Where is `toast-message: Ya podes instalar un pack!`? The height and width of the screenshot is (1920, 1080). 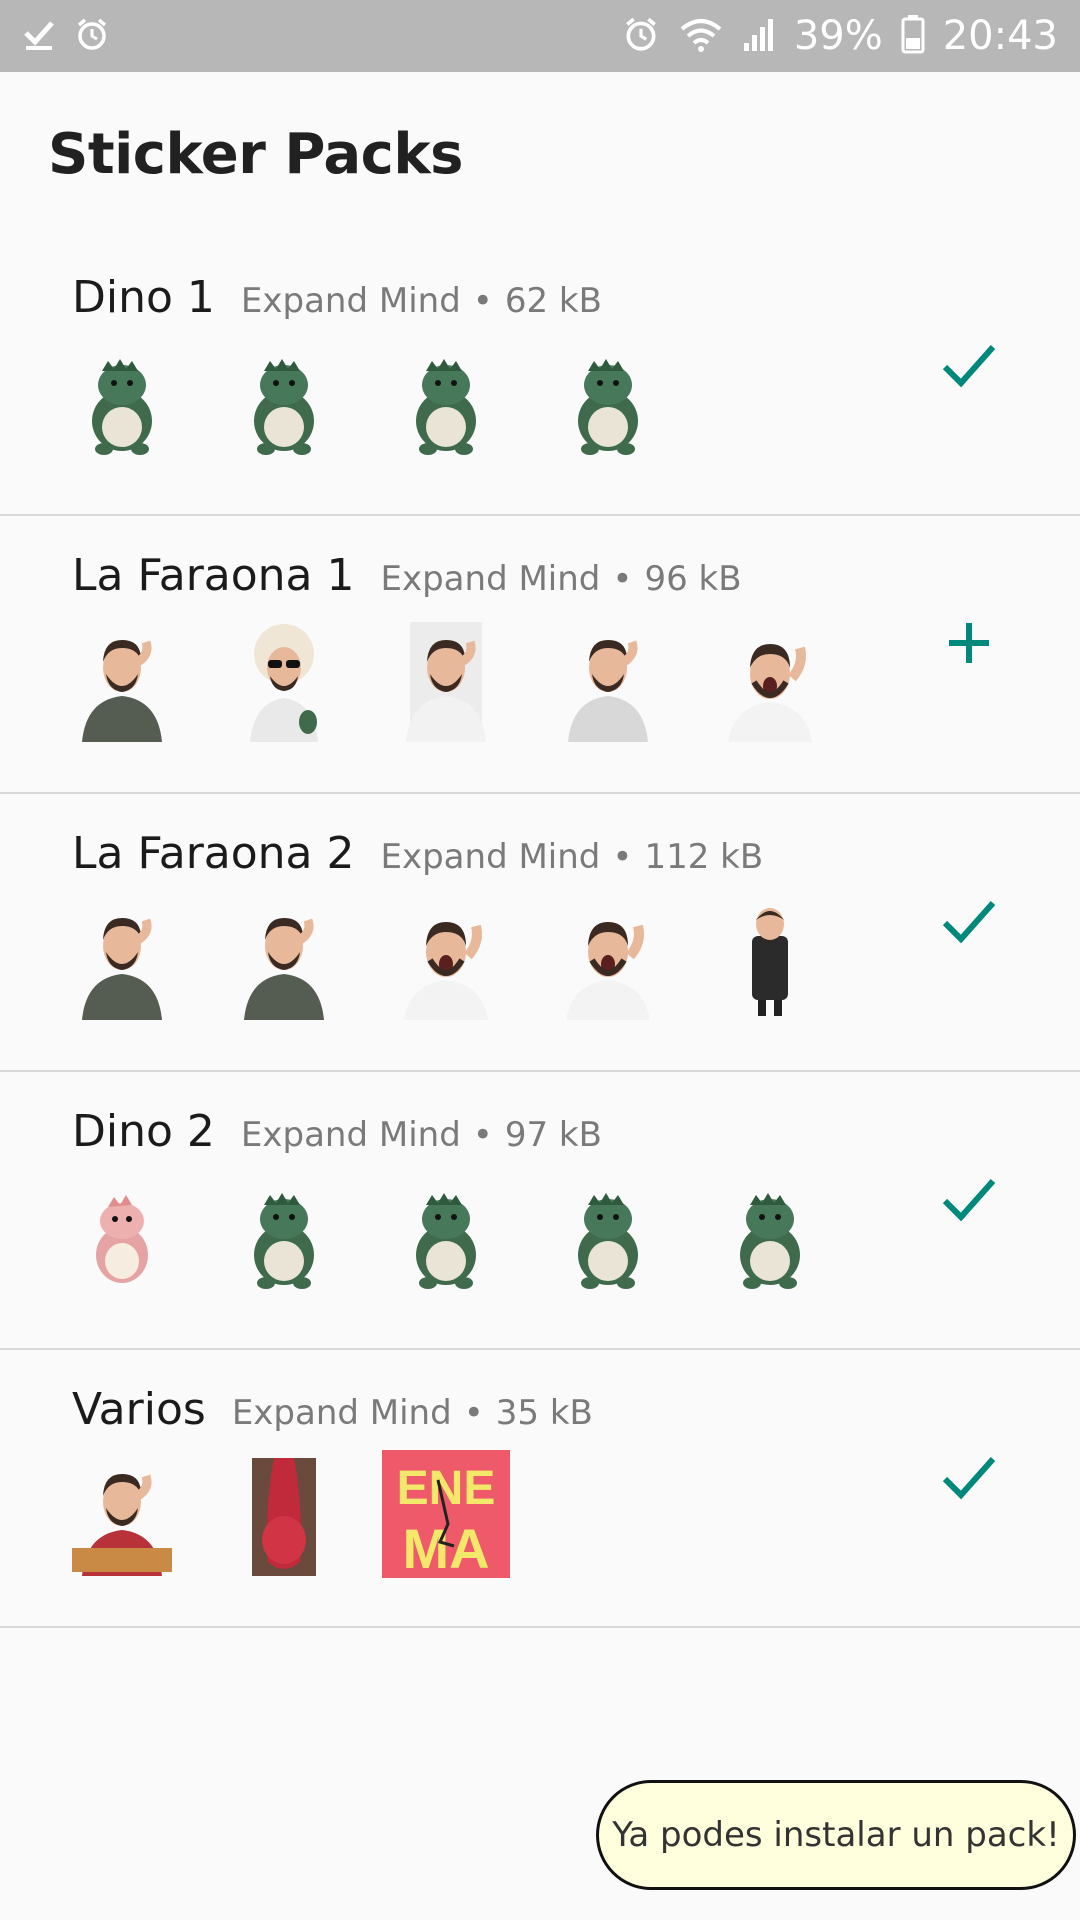 toast-message: Ya podes instalar un pack! is located at coordinates (836, 1835).